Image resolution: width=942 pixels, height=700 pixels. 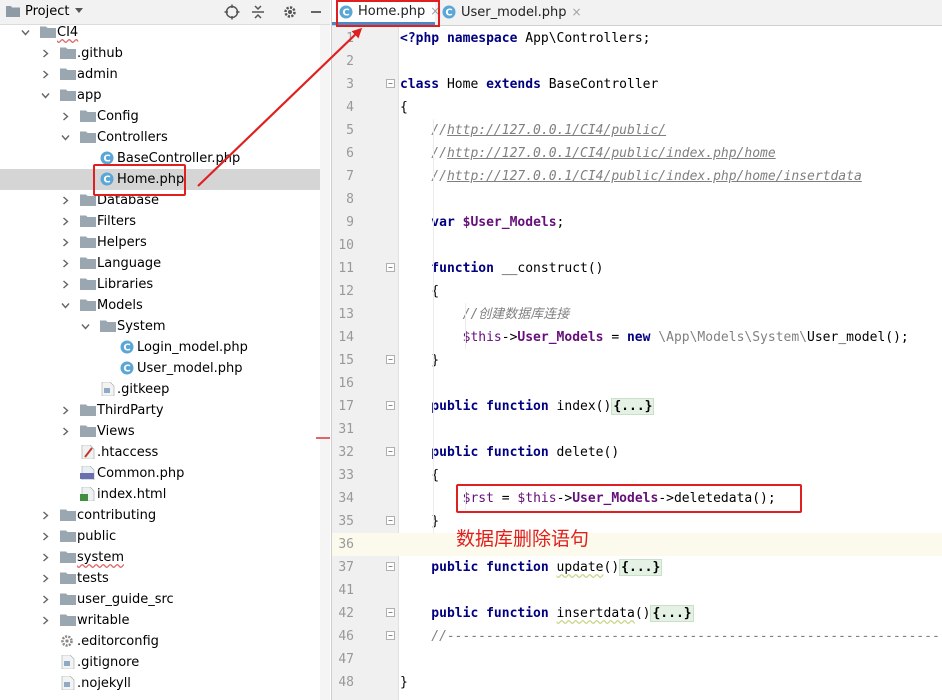 What do you see at coordinates (637, 84) in the screenshot?
I see `code-line: 3 class Home extends BaseController` at bounding box center [637, 84].